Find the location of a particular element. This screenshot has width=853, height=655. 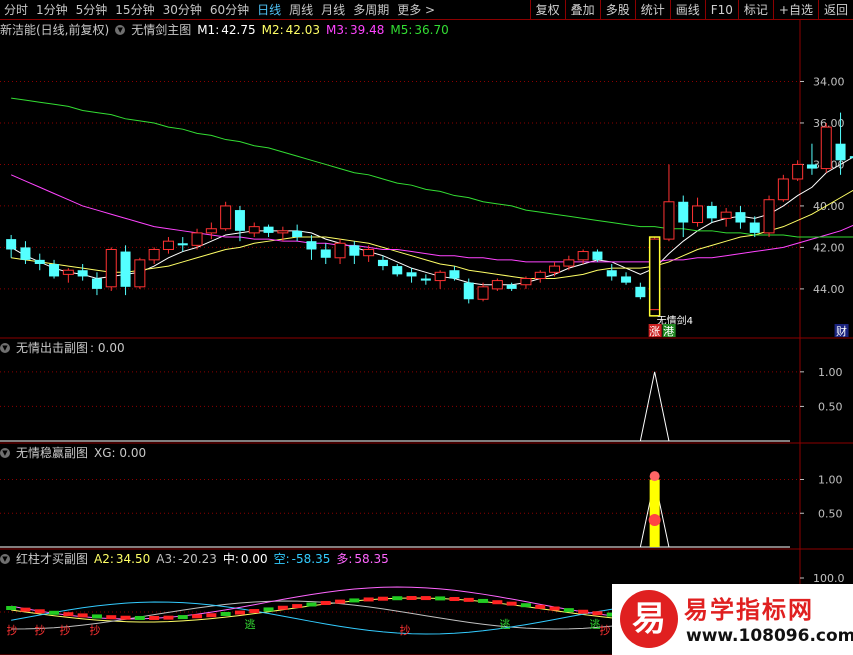

xg-bar is located at coordinates (654, 513).